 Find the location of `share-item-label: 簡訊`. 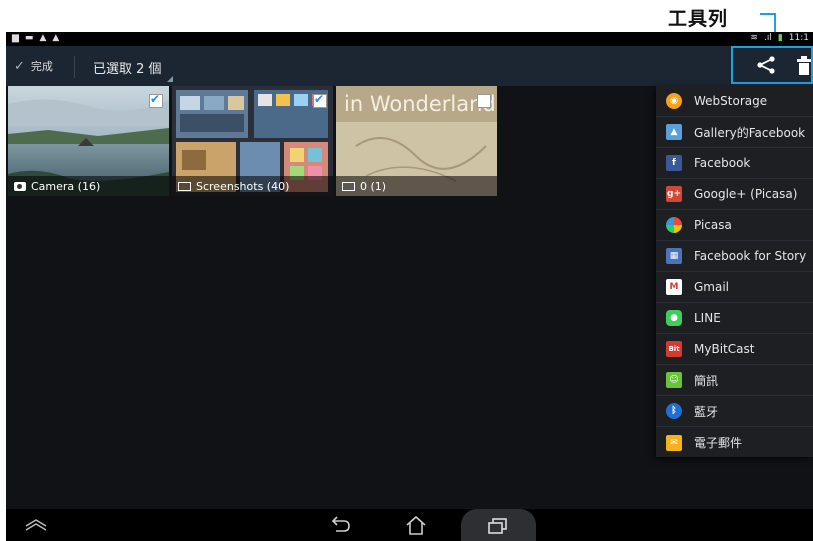

share-item-label: 簡訊 is located at coordinates (706, 380).